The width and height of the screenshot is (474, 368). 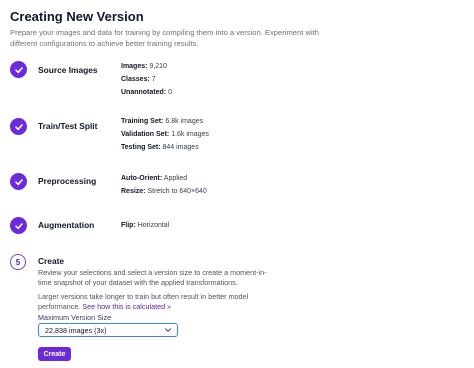 I want to click on detail-row: Testing Set: 844 images, so click(x=165, y=147).